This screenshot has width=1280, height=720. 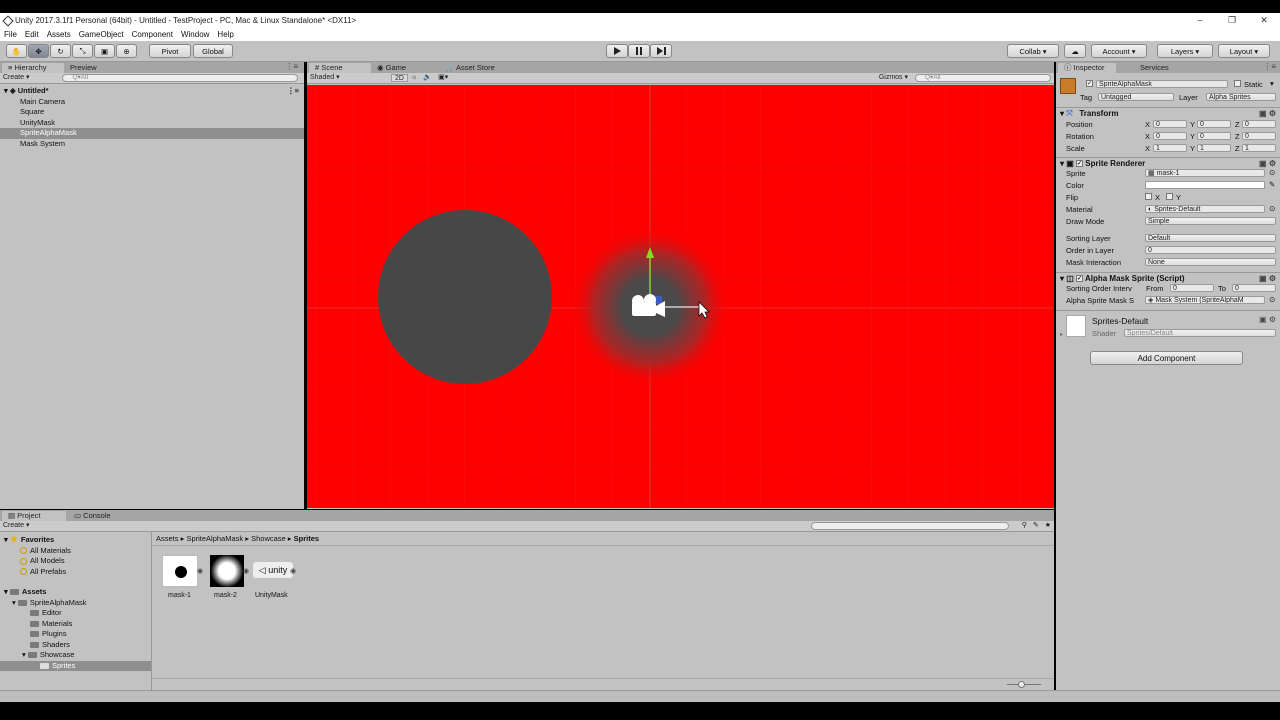 I want to click on maskint-dropdown: None, so click(x=1210, y=262).